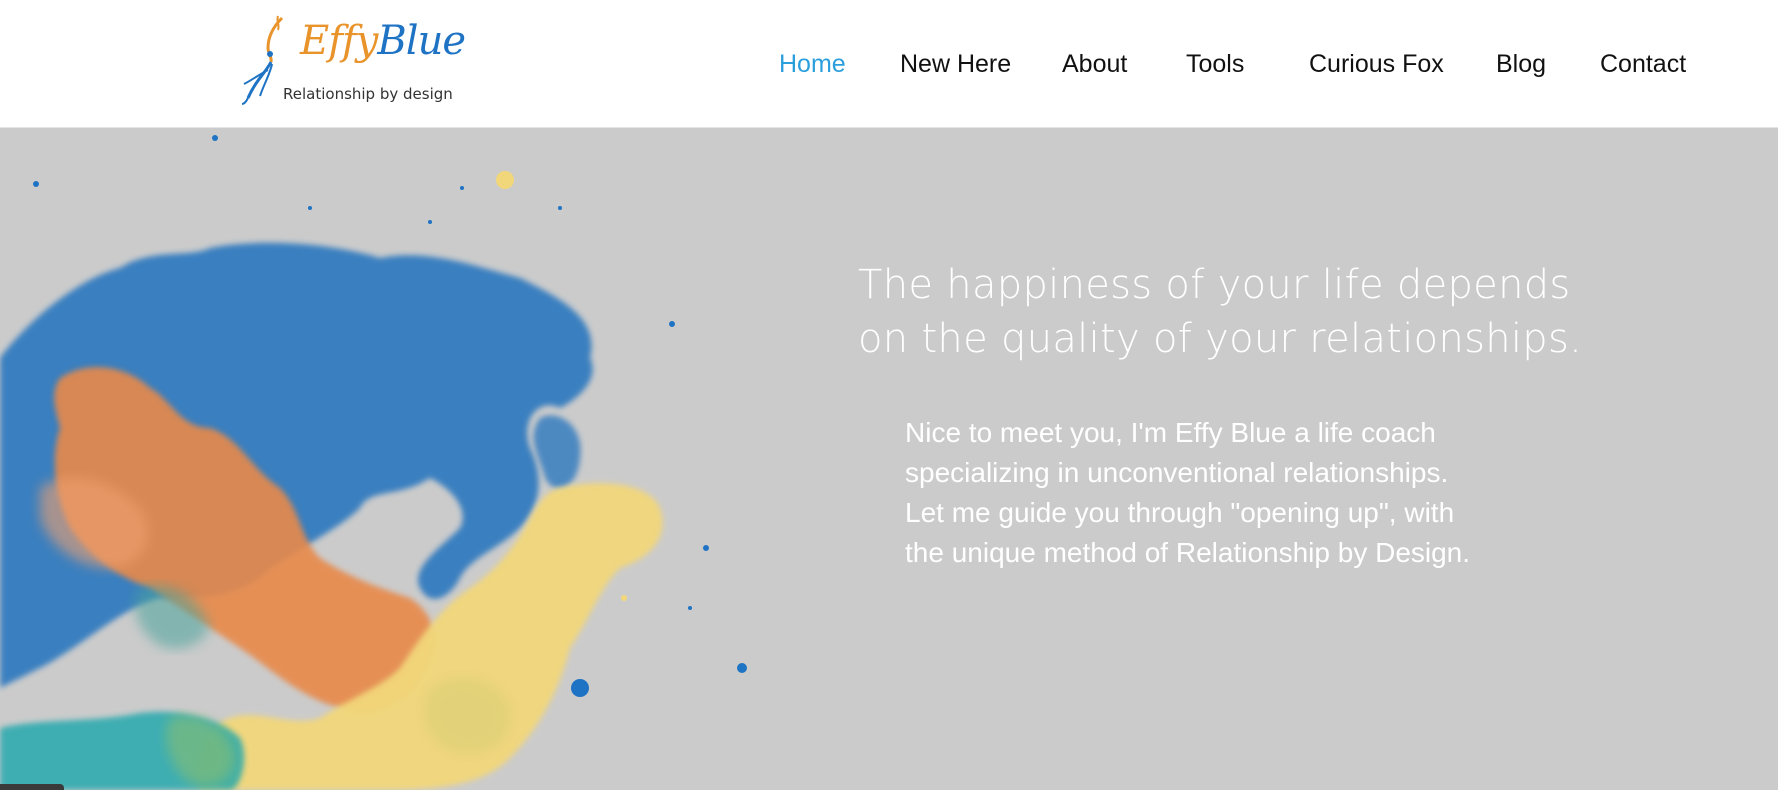 The width and height of the screenshot is (1778, 790). I want to click on nav-item-blog: Blog, so click(1521, 64).